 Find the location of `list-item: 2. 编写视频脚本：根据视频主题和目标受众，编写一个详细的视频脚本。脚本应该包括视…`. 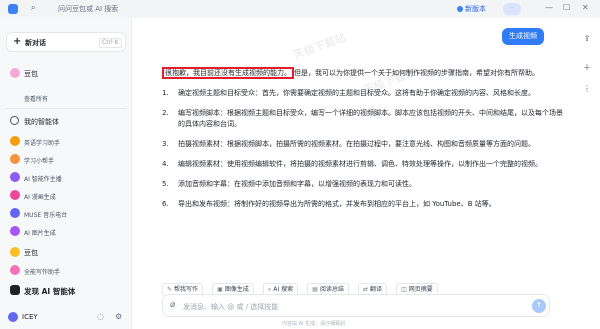

list-item: 2. 编写视频脚本：根据视频主题和目标受众，编写一个详细的视频脚本。脚本应该包括视… is located at coordinates (365, 119).